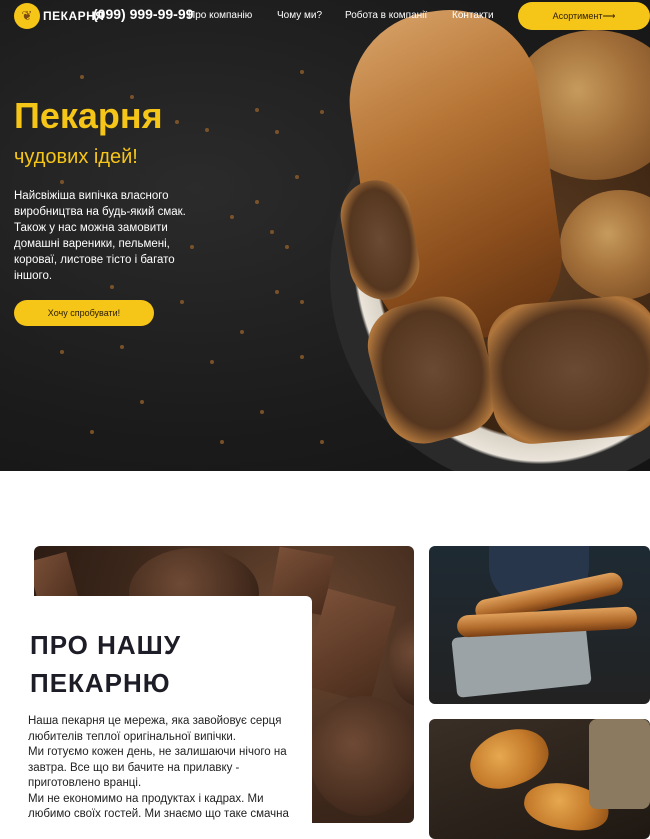 Image resolution: width=650 pixels, height=839 pixels. What do you see at coordinates (567, 370) in the screenshot?
I see `bread-slice-image` at bounding box center [567, 370].